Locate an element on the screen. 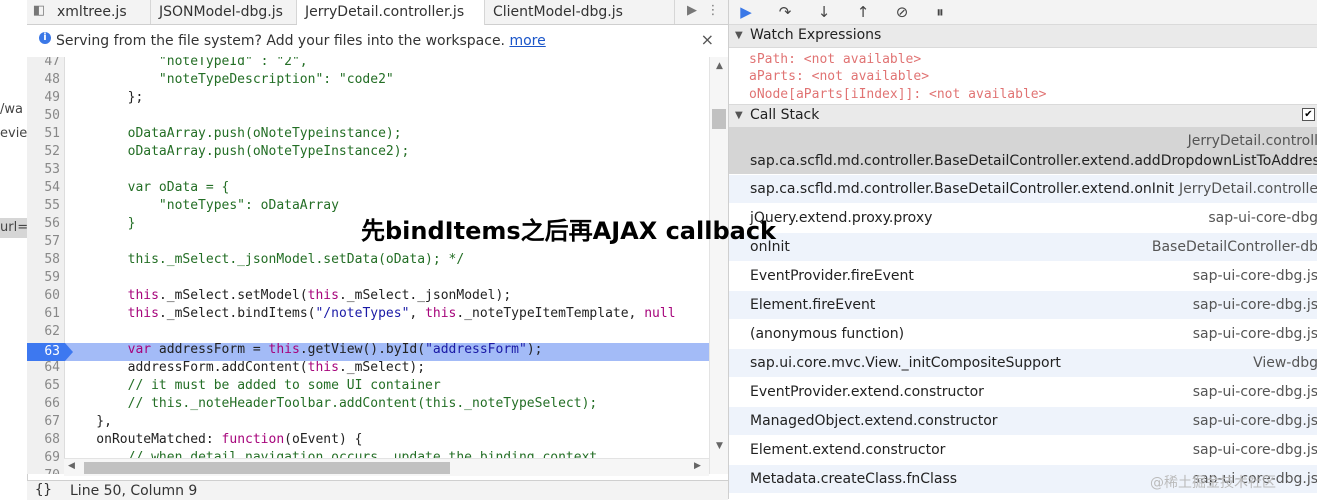 This screenshot has height=500, width=1317. line-number: 56 is located at coordinates (43, 224).